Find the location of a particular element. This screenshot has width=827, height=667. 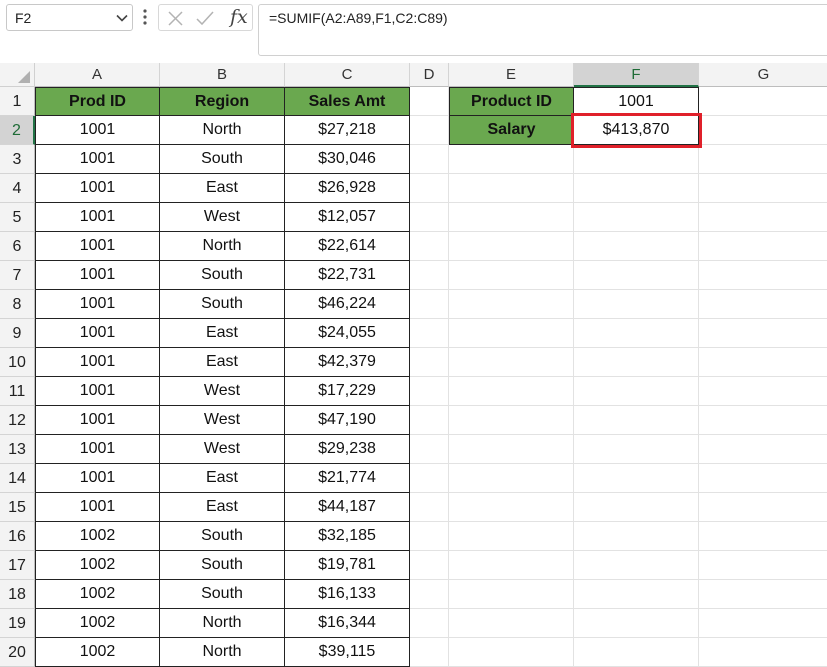

column-header-c: C is located at coordinates (347, 75).